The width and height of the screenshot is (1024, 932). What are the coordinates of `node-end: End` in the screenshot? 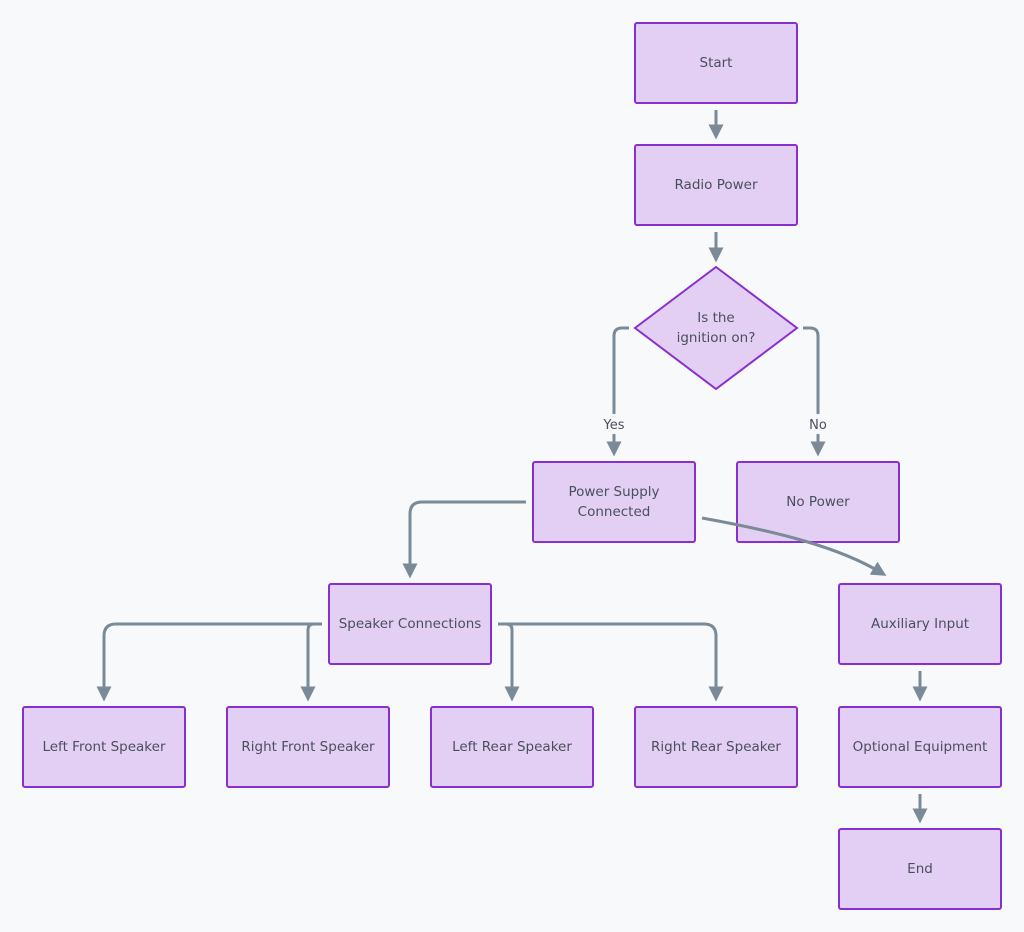 It's located at (920, 869).